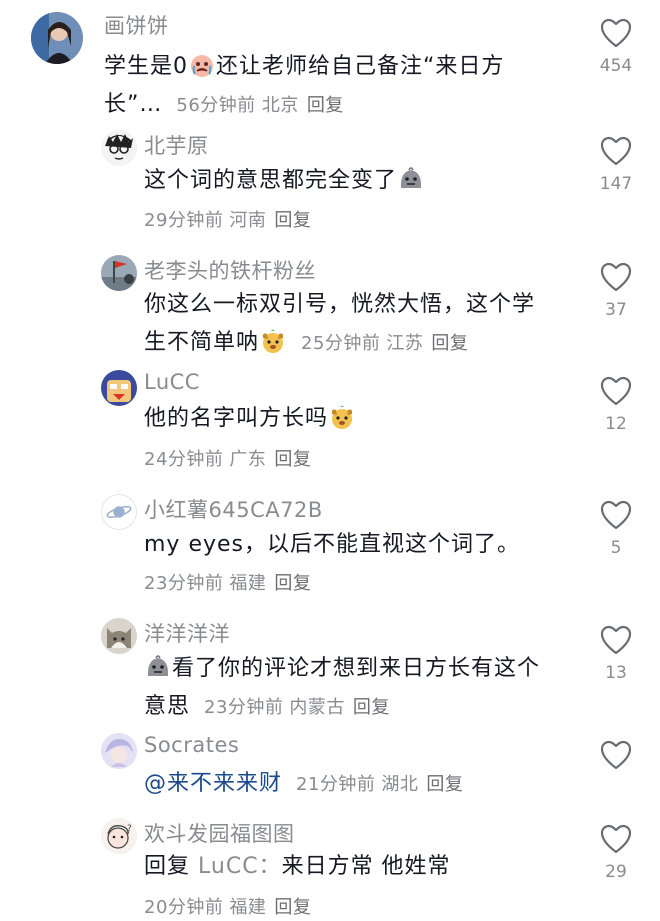 The width and height of the screenshot is (660, 921). I want to click on comment-text: 这个词的意思都完全变了, so click(354, 181).